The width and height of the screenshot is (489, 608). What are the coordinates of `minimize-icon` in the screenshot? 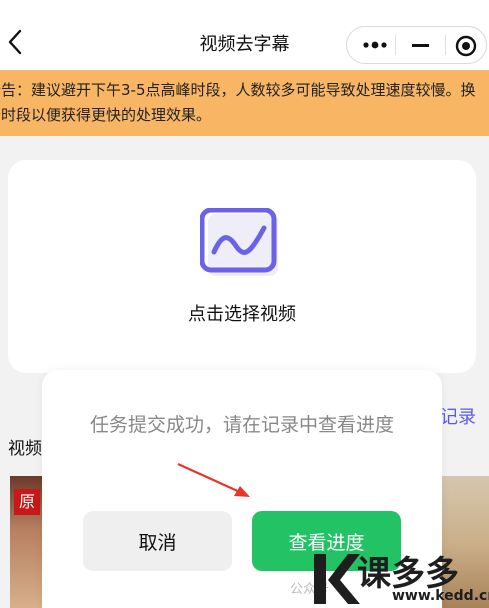 It's located at (420, 45).